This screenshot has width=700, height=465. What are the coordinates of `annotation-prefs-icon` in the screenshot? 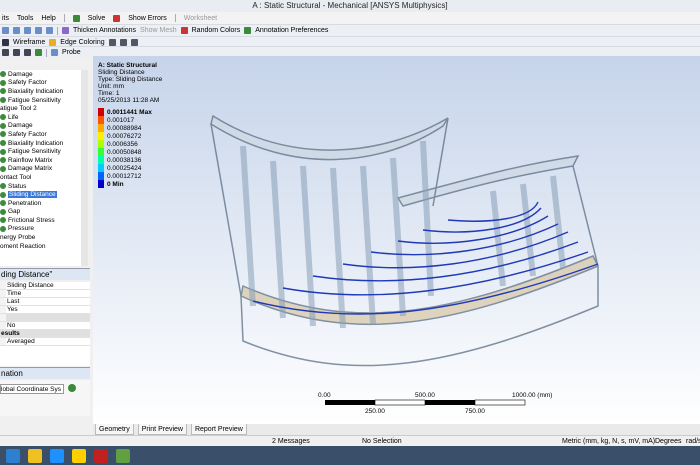 It's located at (248, 30).